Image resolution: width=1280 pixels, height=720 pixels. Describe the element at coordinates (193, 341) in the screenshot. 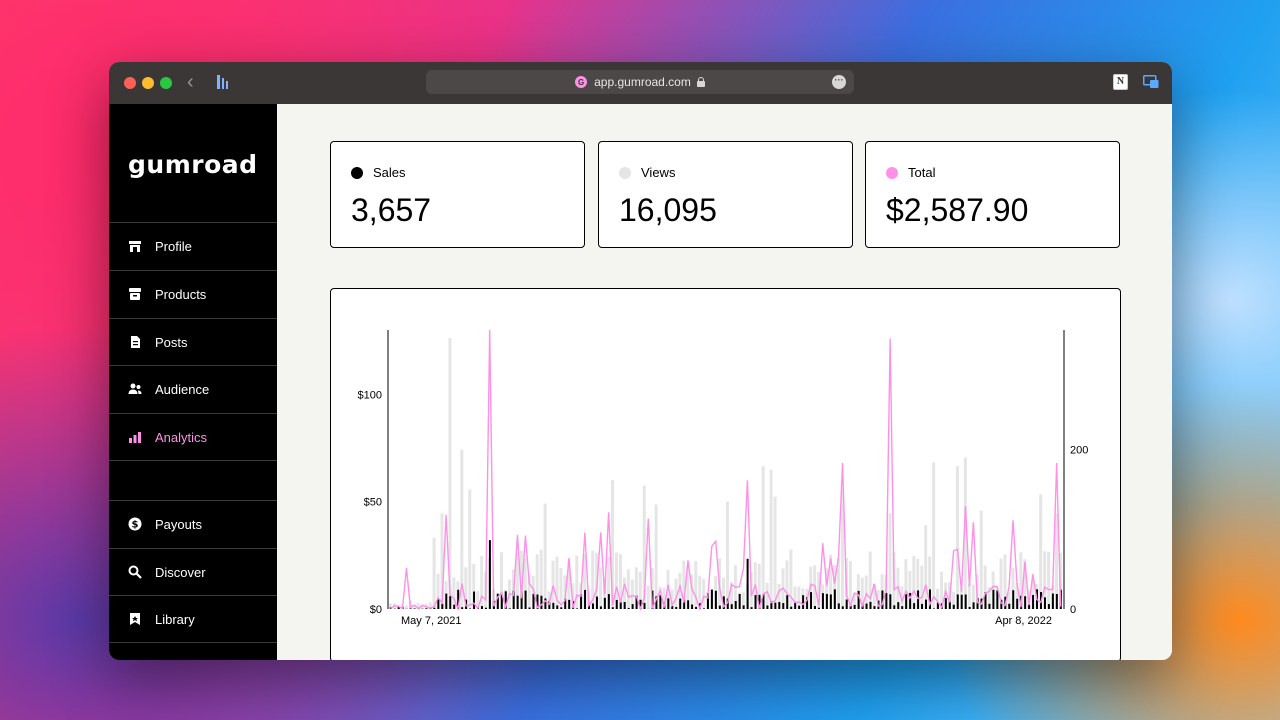

I see `sidebar-item-posts: Posts` at that location.